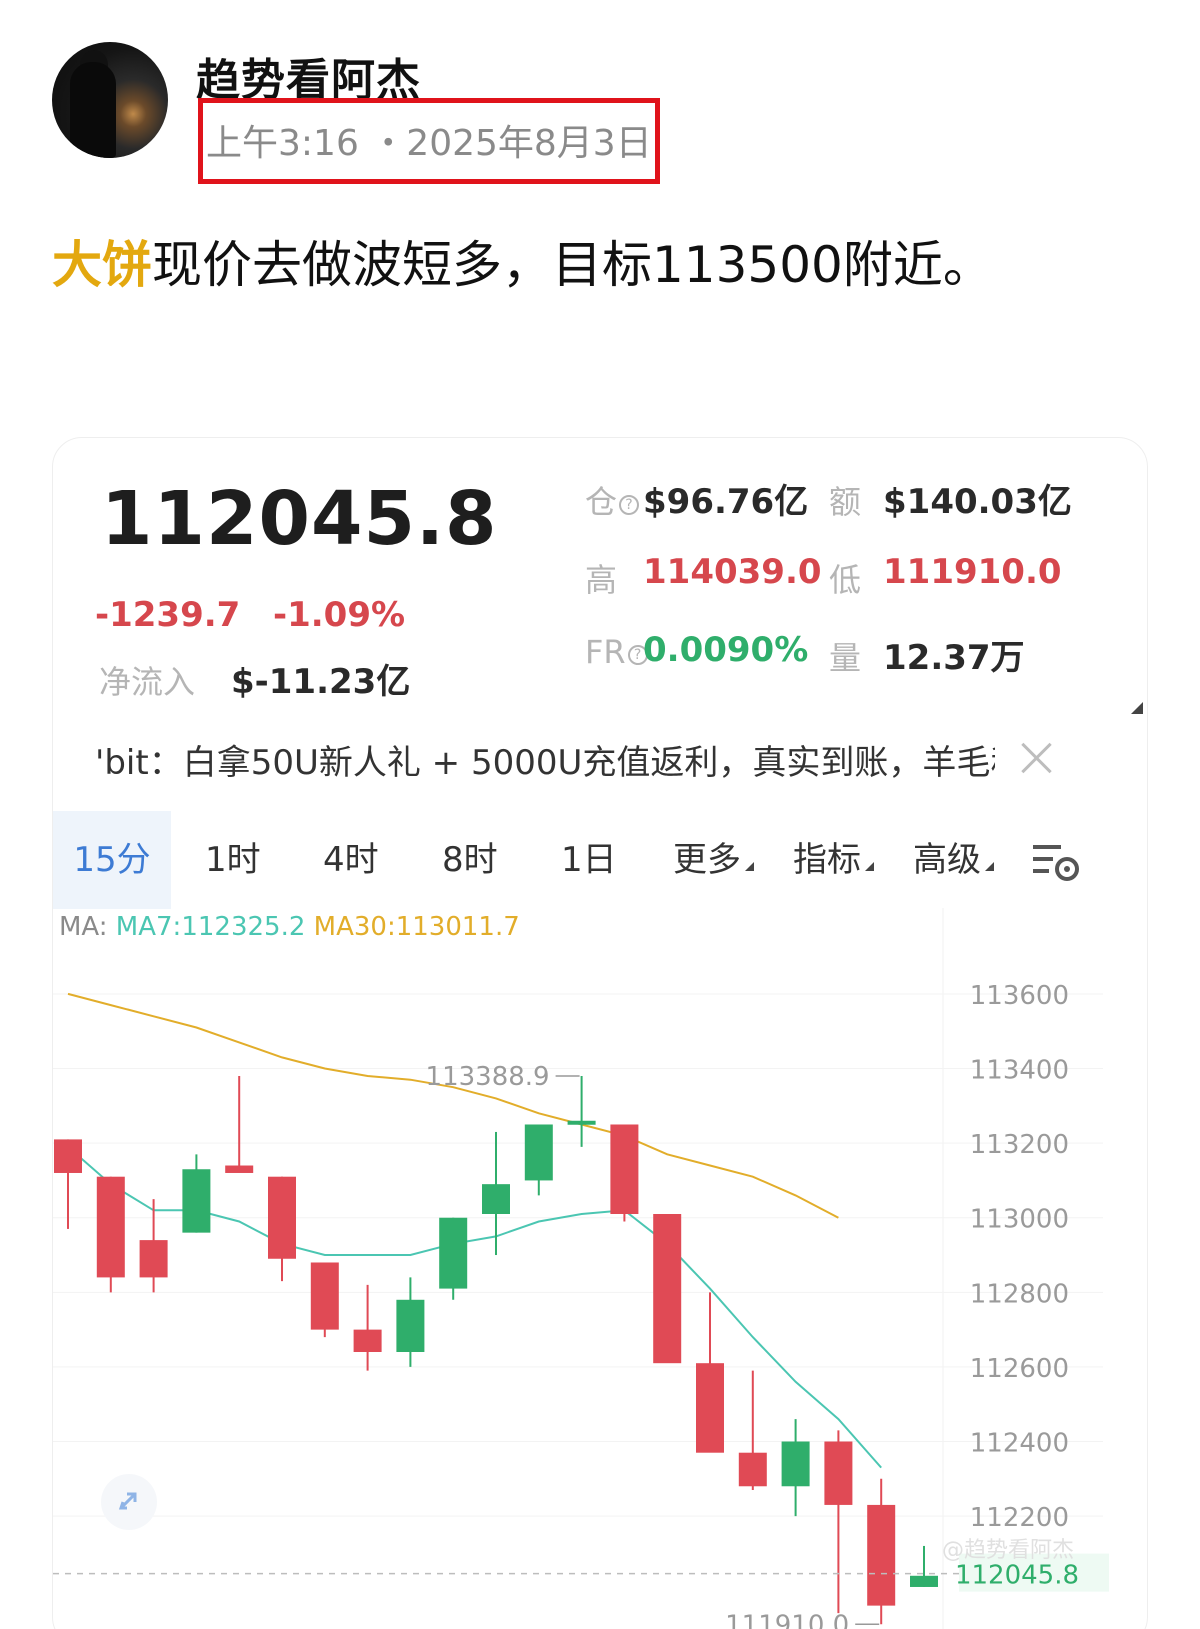 Image resolution: width=1200 pixels, height=1629 pixels. Describe the element at coordinates (953, 860) in the screenshot. I see `tab-advanced: 高级` at that location.